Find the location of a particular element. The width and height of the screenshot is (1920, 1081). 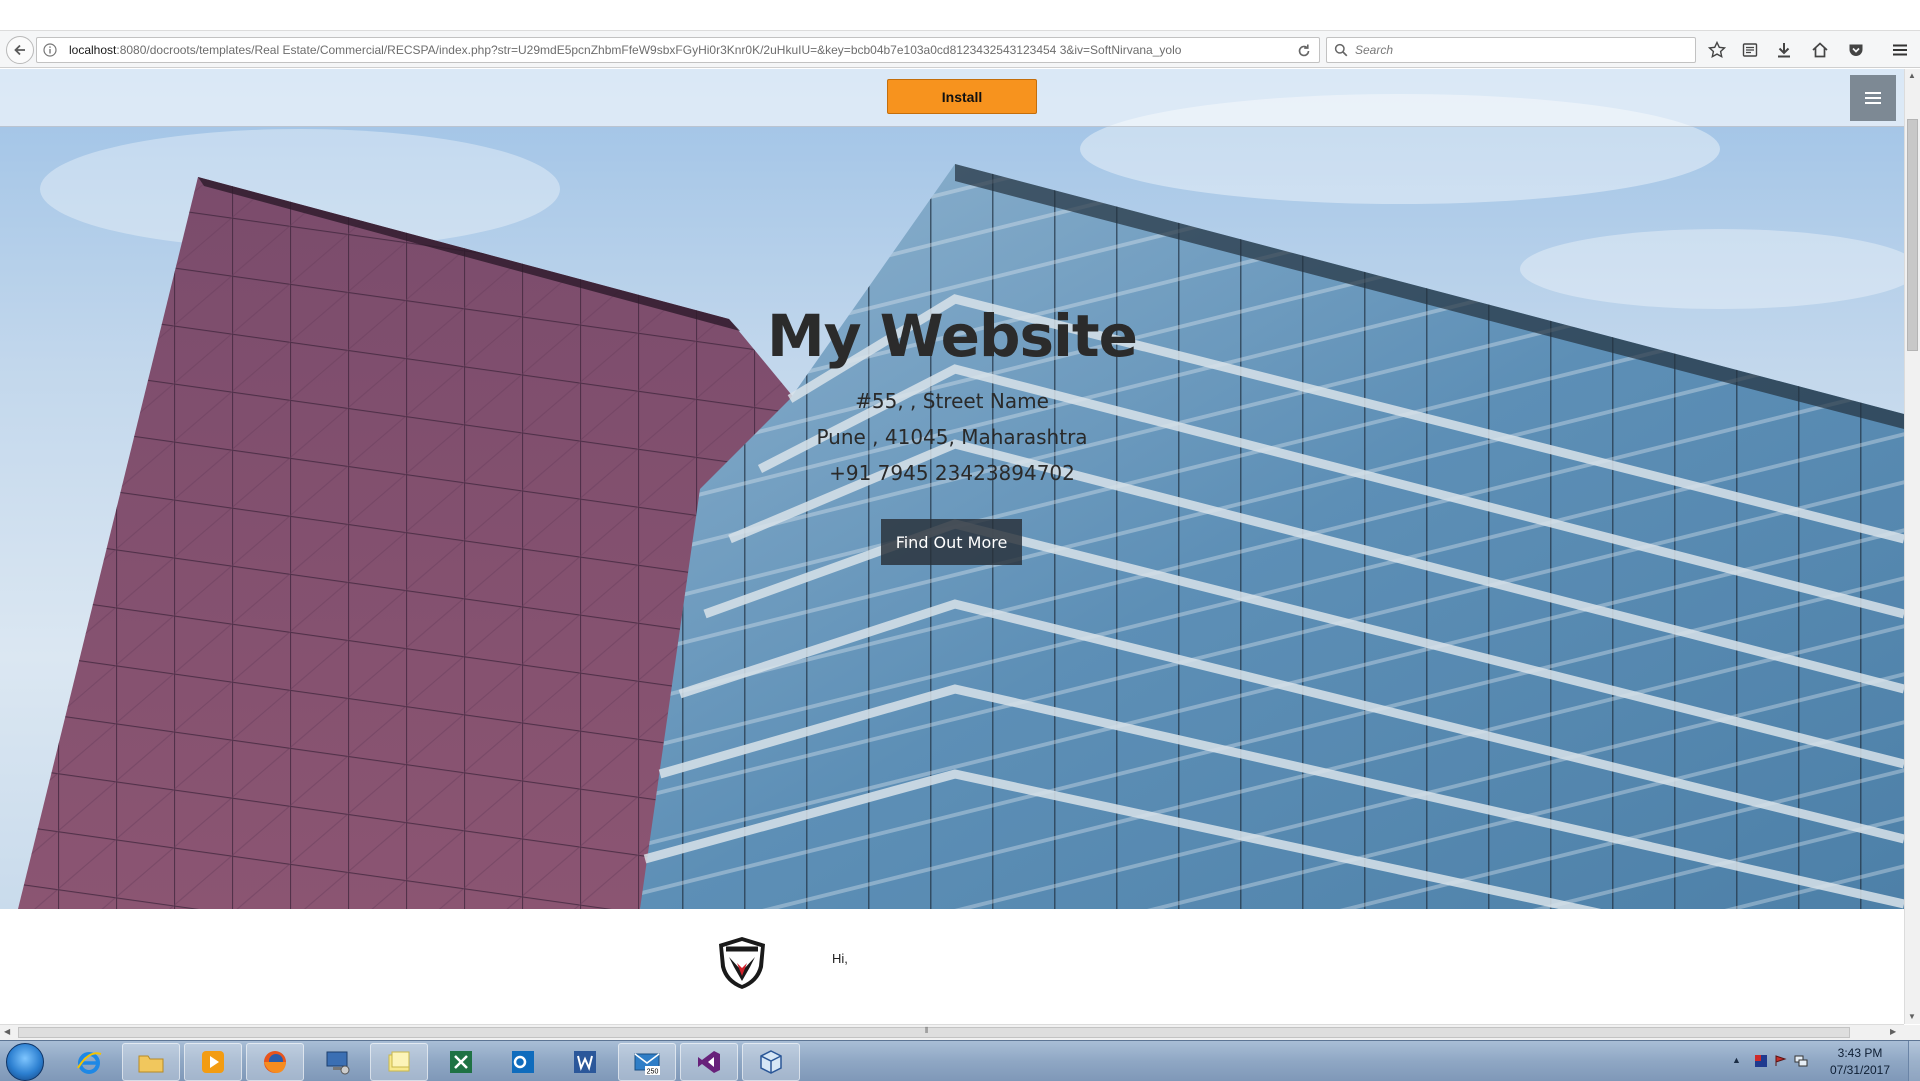

clock-date: 07/31/2017 is located at coordinates (1860, 1070).